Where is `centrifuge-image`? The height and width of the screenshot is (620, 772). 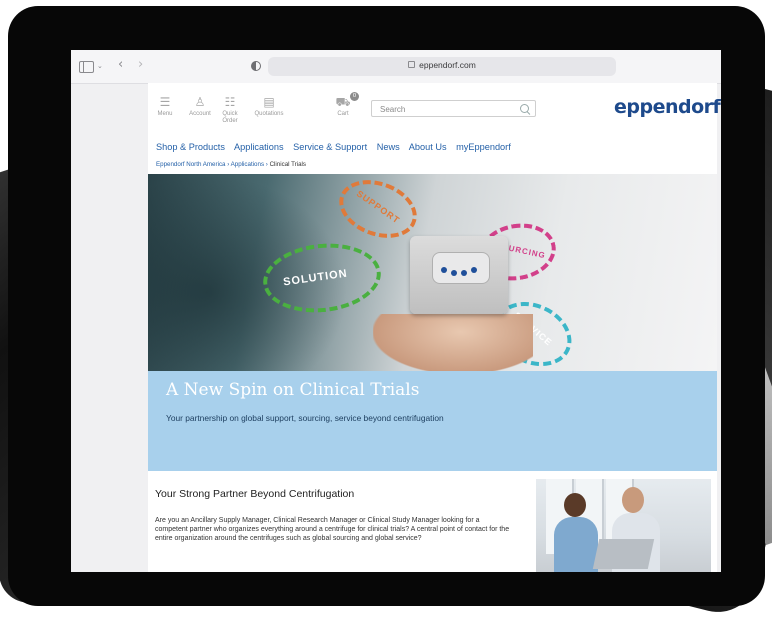
centrifuge-image is located at coordinates (459, 275).